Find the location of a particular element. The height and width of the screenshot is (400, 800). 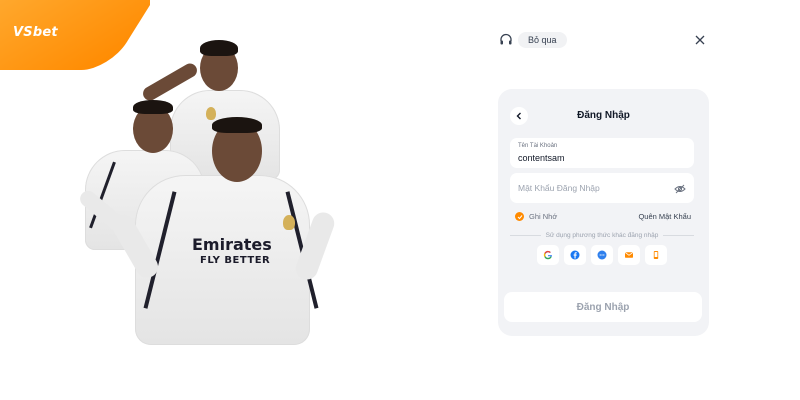

alt-login-text: Sử dụng phương thức khác đăng nhập is located at coordinates (602, 235).